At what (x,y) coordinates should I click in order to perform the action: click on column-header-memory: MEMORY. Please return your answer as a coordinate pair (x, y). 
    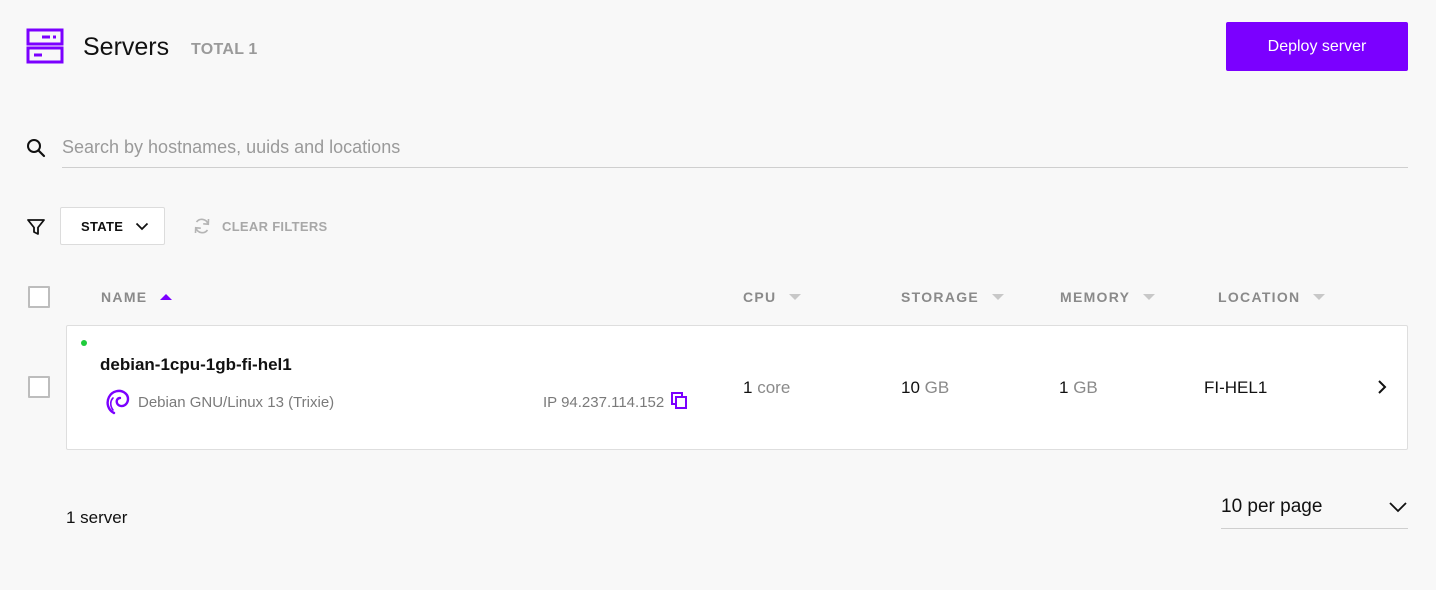
    Looking at the image, I should click on (1108, 297).